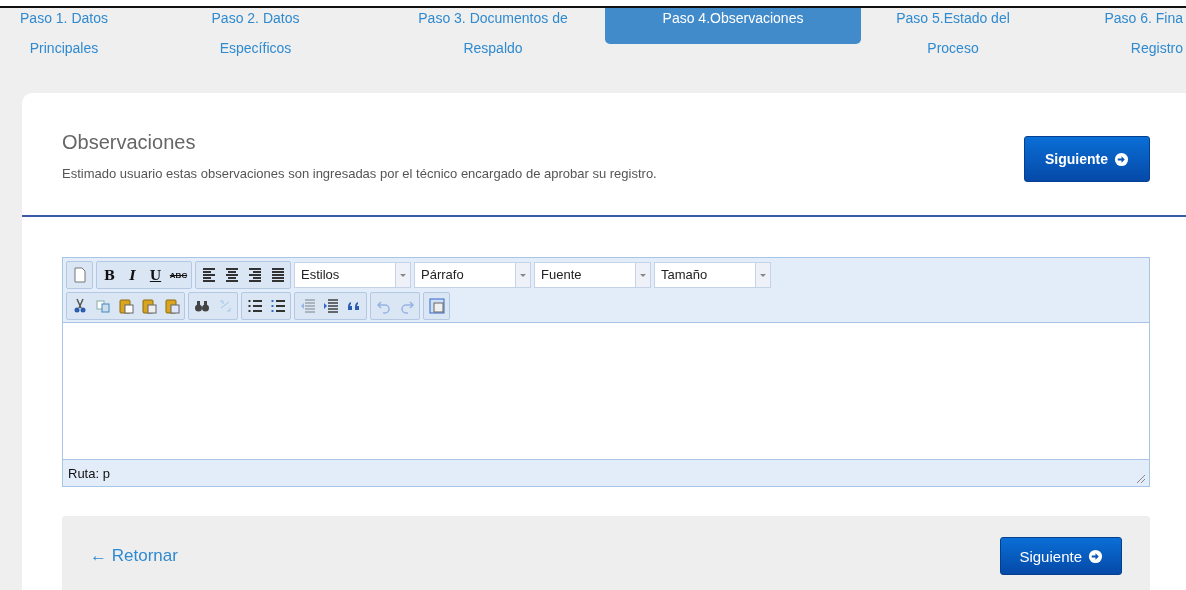  What do you see at coordinates (733, 26) in the screenshot?
I see `step-tab: Paso 4.Observaciones` at bounding box center [733, 26].